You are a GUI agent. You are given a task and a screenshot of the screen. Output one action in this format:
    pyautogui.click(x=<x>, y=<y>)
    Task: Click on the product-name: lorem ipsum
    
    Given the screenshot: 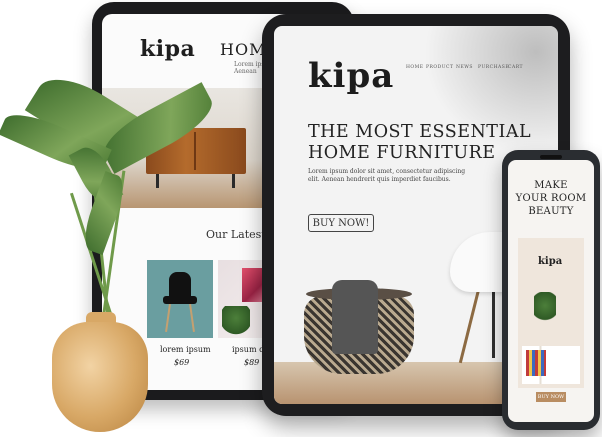 What is the action you would take?
    pyautogui.click(x=185, y=349)
    